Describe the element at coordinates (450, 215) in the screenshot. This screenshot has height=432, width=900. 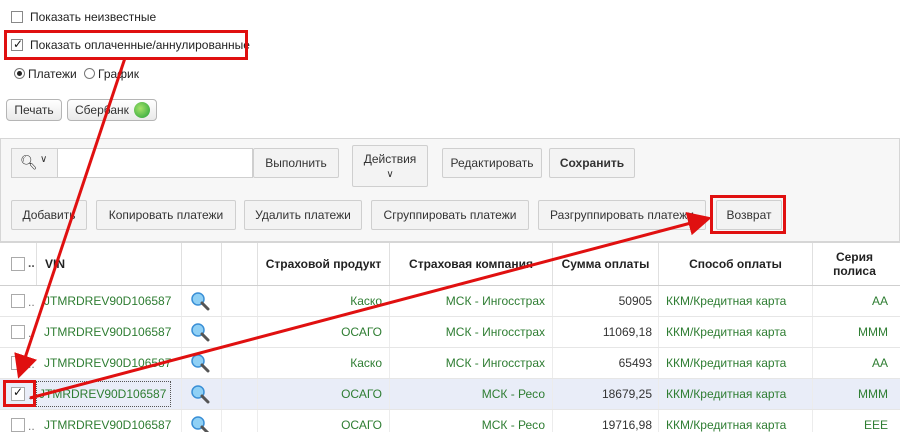
I see `group-payments-button: Сгруппировать платежи` at that location.